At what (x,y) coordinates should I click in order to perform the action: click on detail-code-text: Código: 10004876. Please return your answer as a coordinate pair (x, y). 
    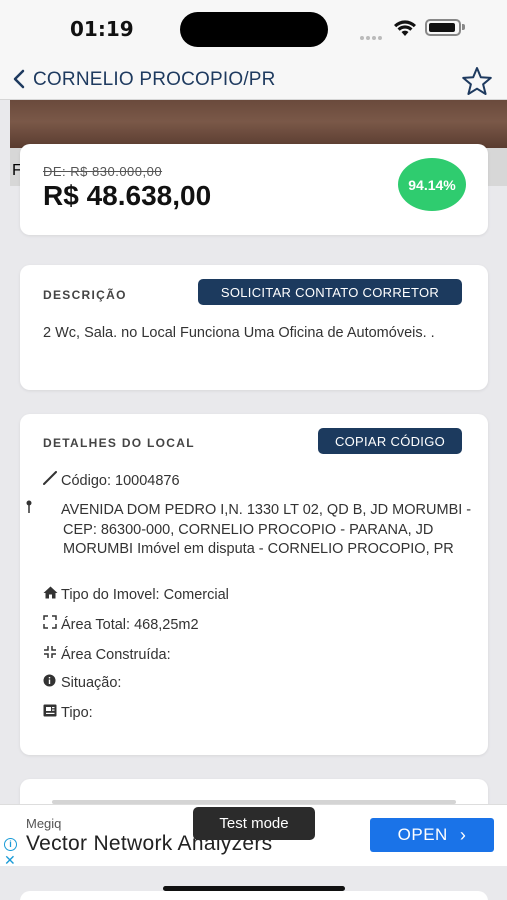
    Looking at the image, I should click on (120, 481).